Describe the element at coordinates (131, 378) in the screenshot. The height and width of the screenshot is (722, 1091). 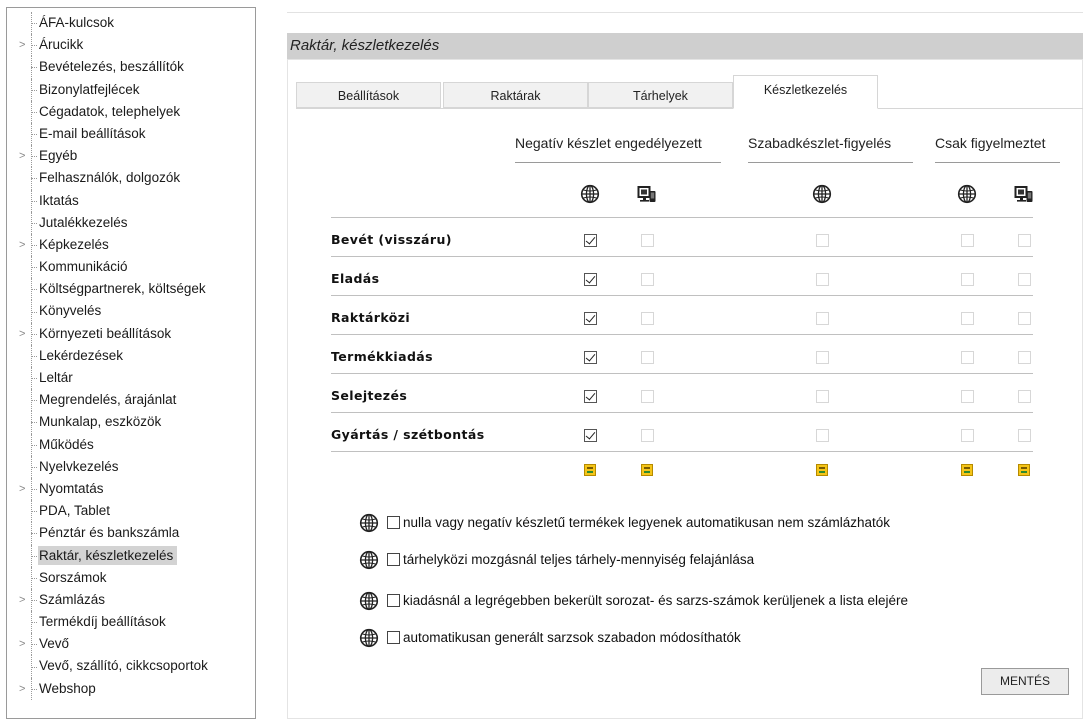
I see `sidebar-item: Leltár` at that location.